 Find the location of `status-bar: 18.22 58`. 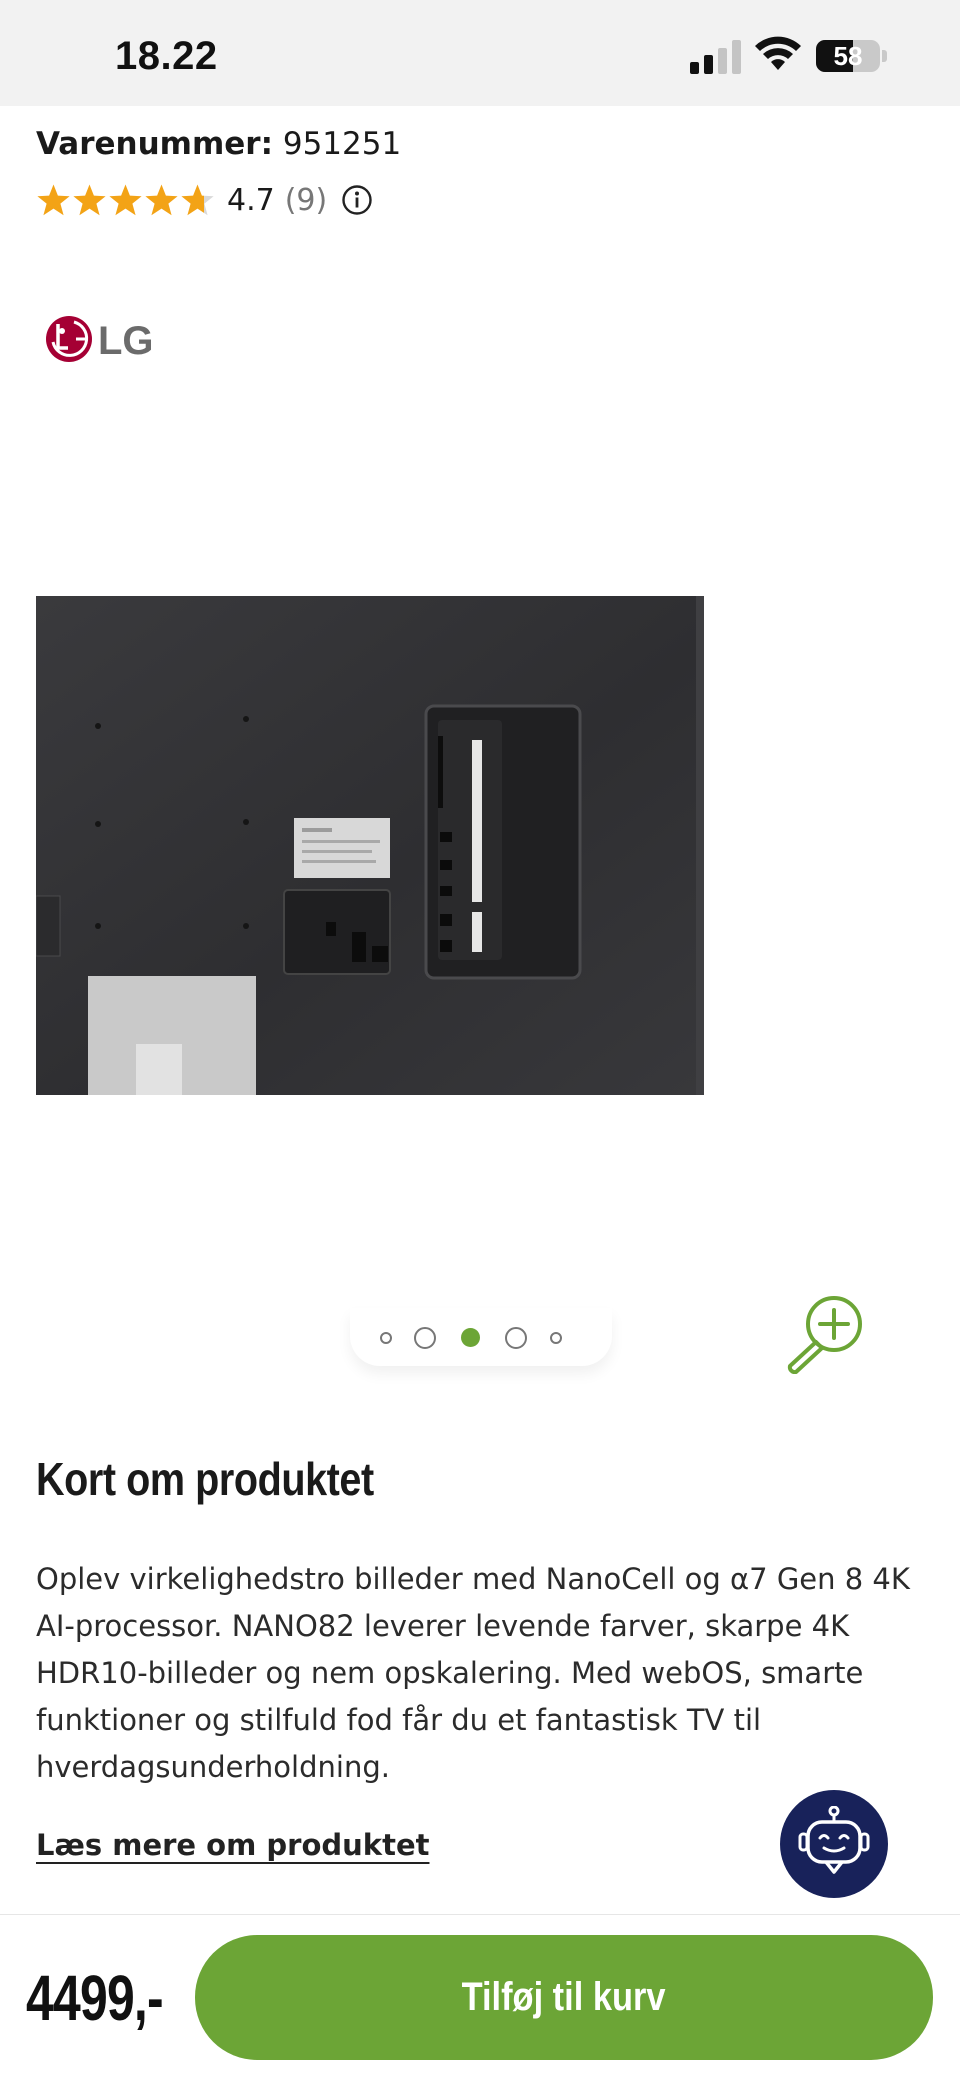

status-bar: 18.22 58 is located at coordinates (480, 53).